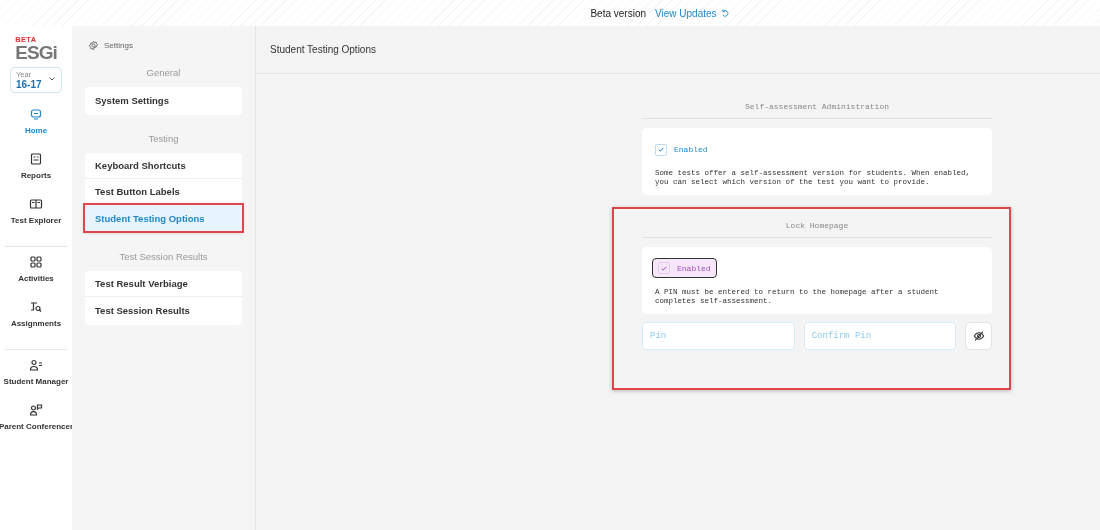 The width and height of the screenshot is (1100, 530). Describe the element at coordinates (36, 159) in the screenshot. I see `report-icon` at that location.